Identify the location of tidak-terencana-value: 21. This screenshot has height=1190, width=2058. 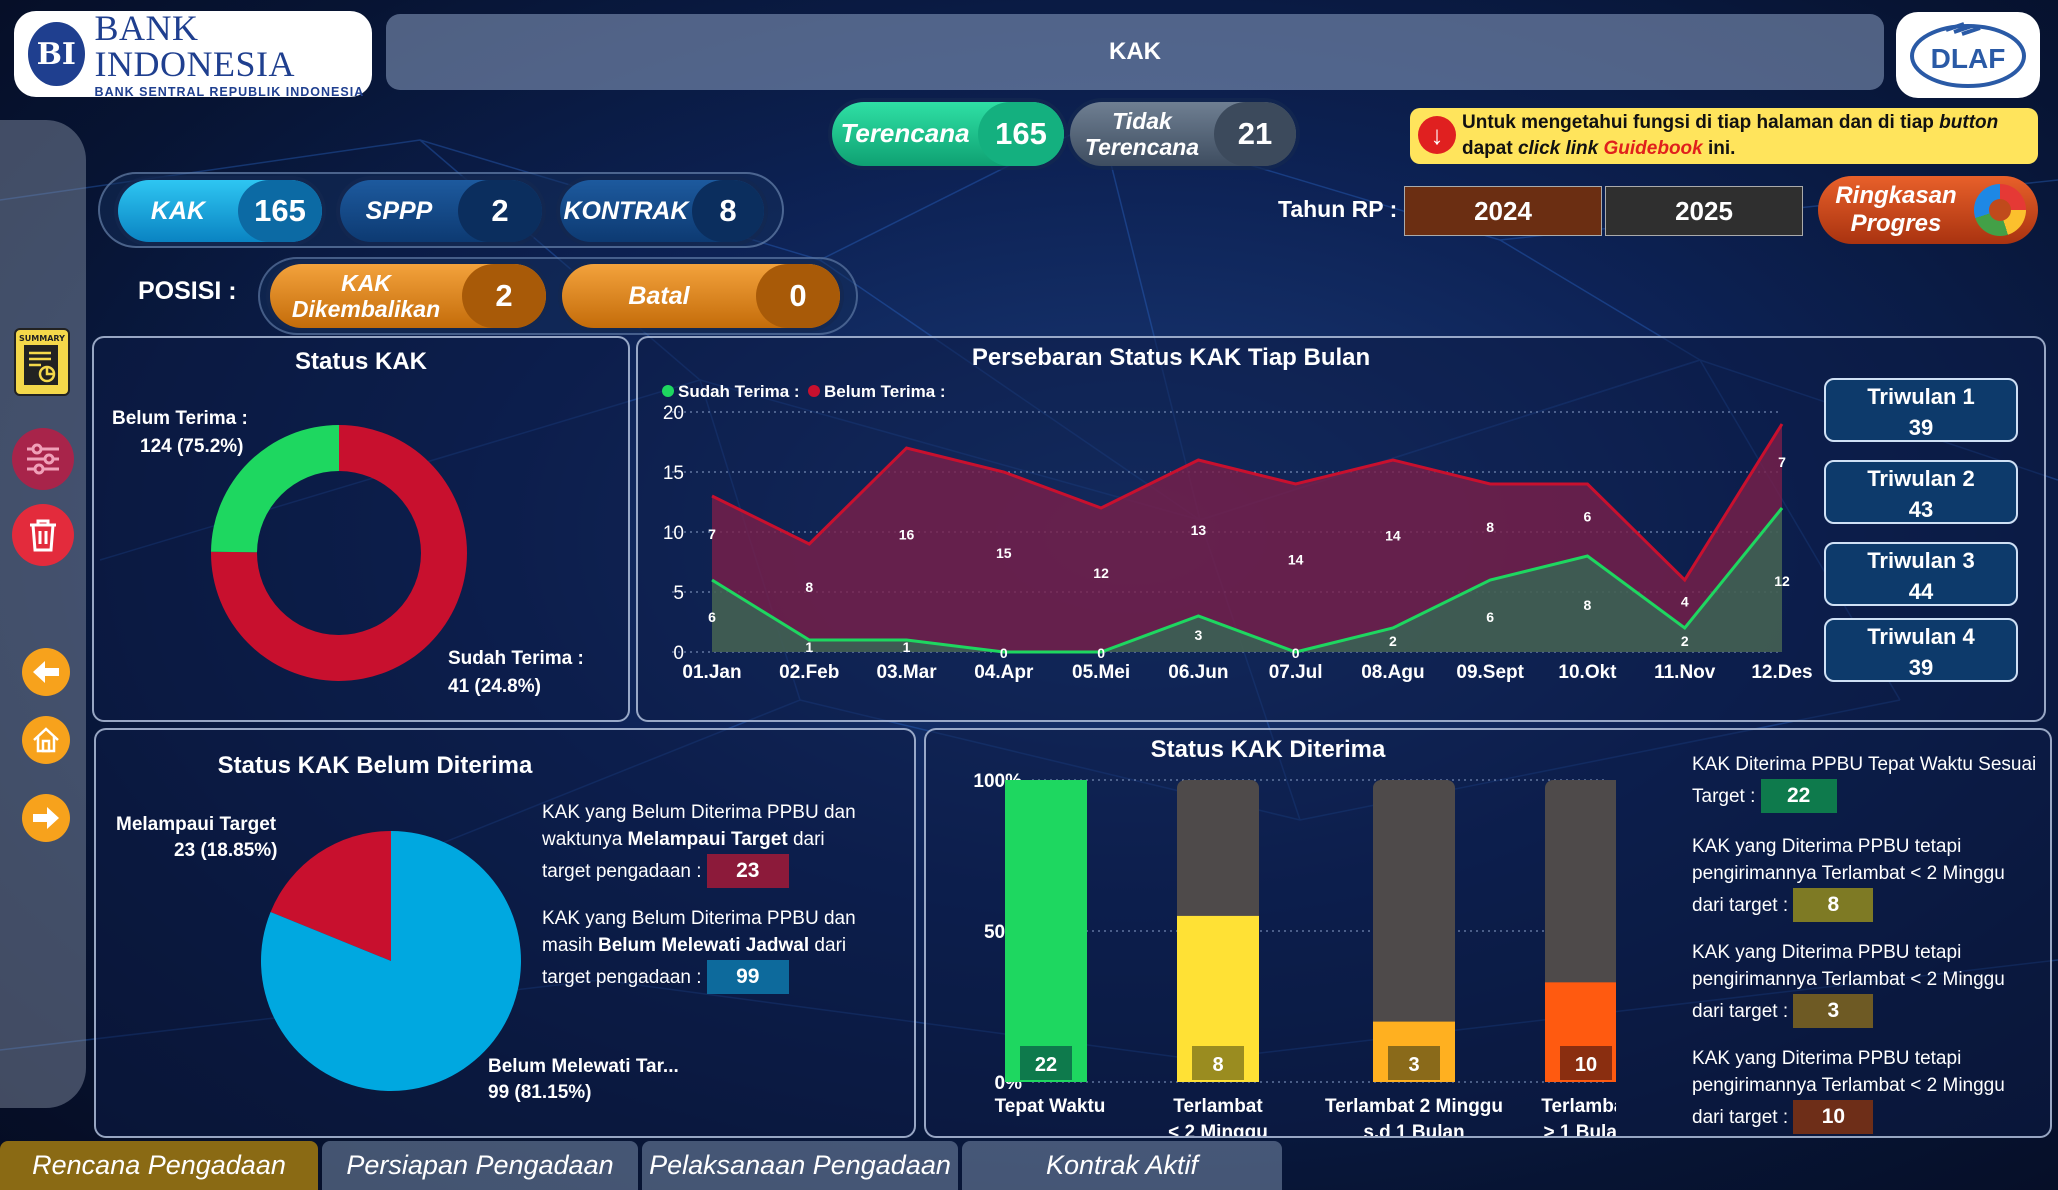
(1255, 134).